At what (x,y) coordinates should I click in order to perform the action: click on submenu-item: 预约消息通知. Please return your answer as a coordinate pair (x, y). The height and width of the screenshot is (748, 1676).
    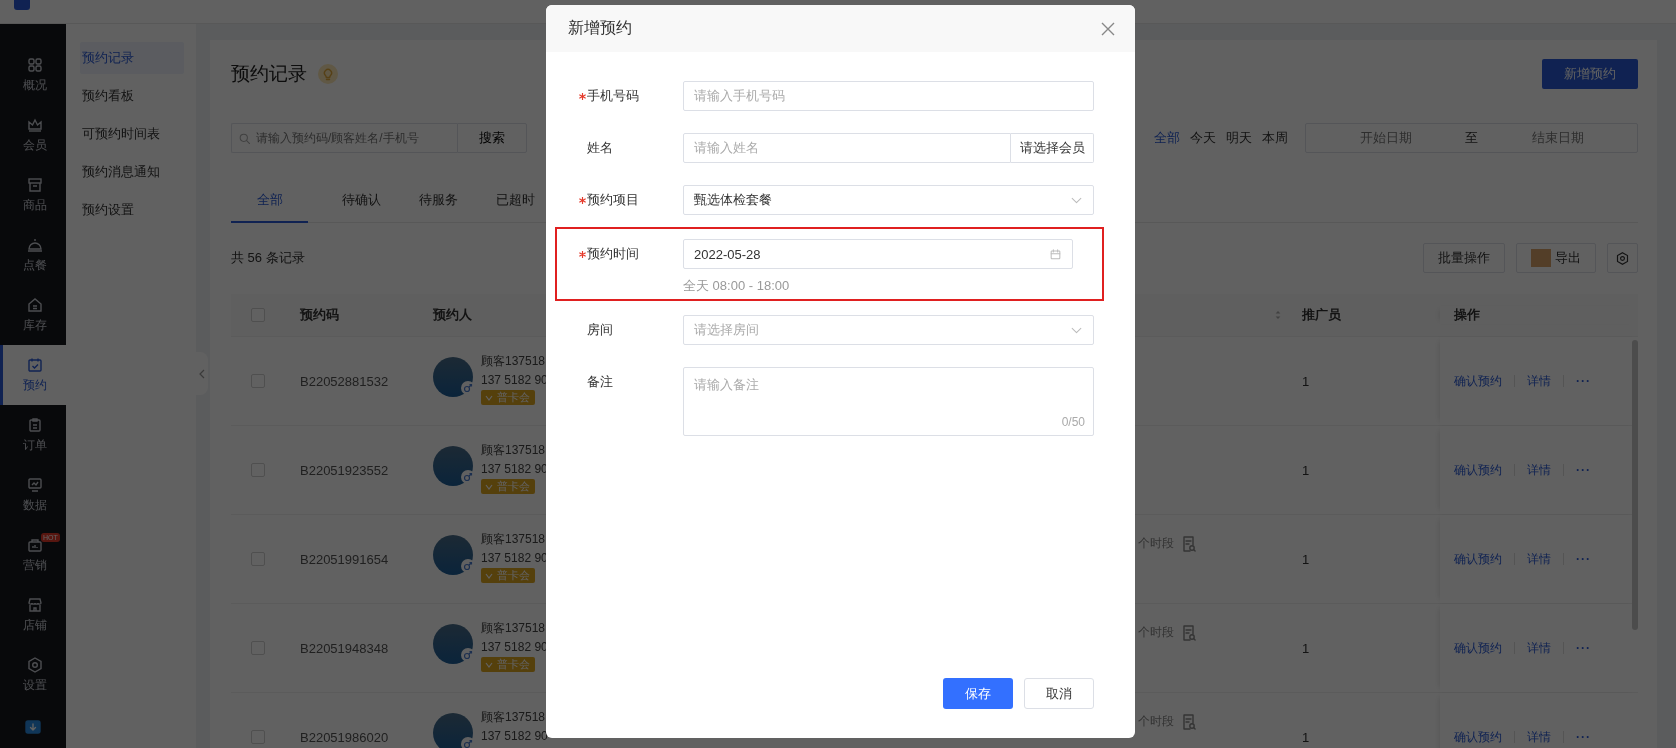
    Looking at the image, I should click on (132, 172).